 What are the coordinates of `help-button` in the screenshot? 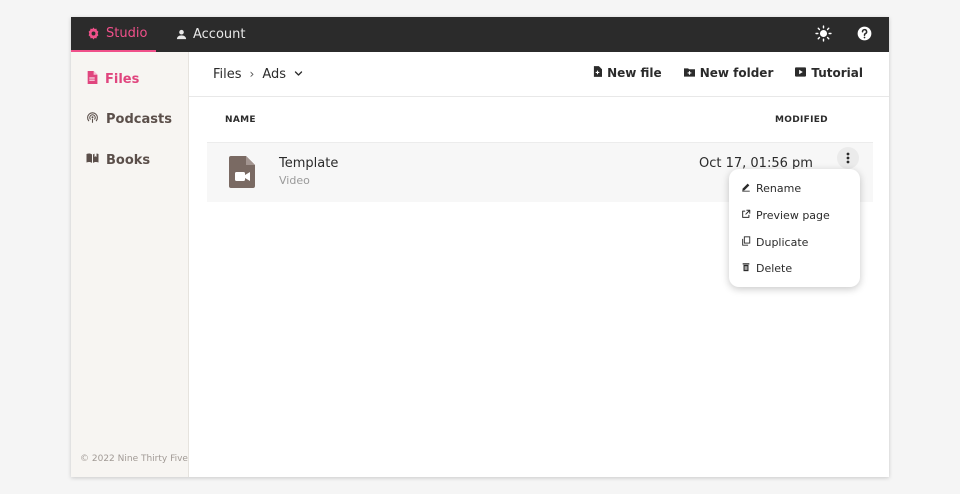 It's located at (864, 35).